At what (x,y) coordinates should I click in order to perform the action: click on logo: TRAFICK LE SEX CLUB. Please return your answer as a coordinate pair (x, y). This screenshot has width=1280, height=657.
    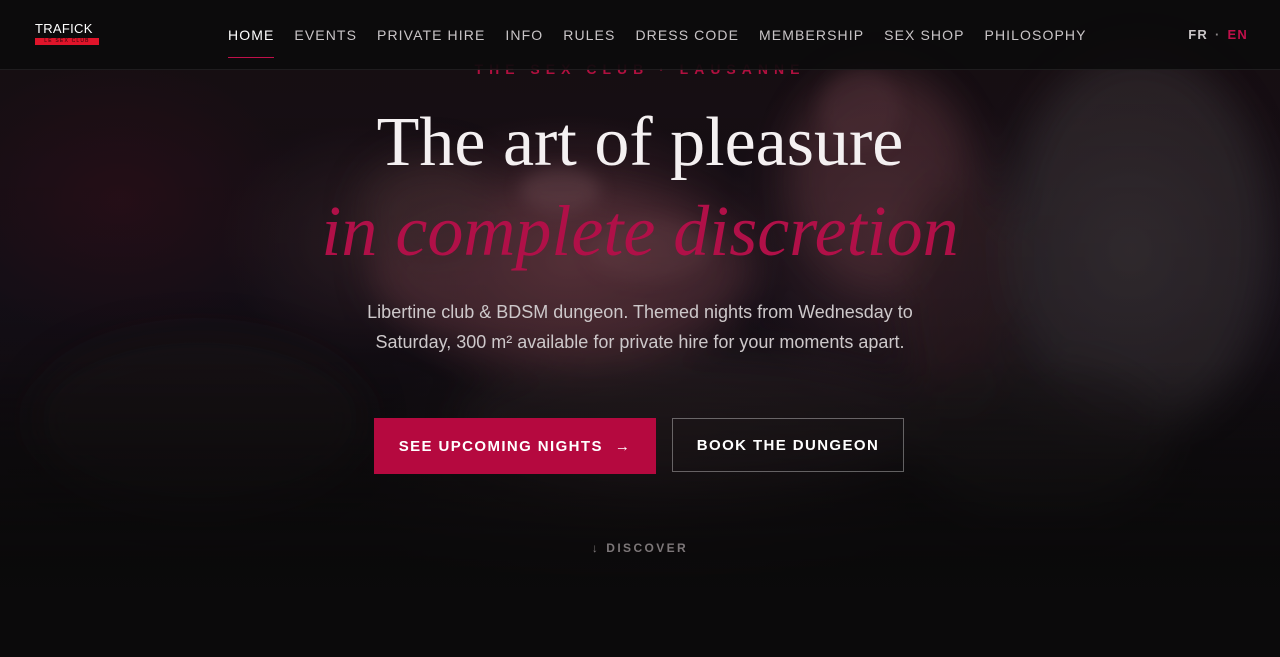
    Looking at the image, I should click on (68, 35).